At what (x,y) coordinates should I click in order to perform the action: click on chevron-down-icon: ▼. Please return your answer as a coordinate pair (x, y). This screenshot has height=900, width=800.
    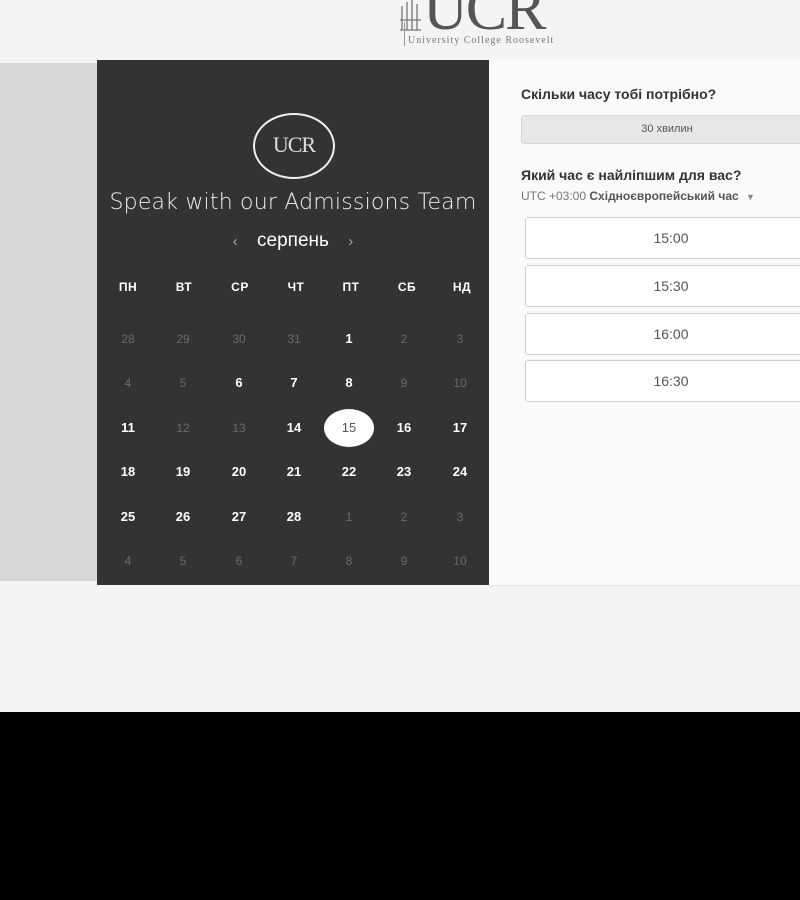
    Looking at the image, I should click on (750, 197).